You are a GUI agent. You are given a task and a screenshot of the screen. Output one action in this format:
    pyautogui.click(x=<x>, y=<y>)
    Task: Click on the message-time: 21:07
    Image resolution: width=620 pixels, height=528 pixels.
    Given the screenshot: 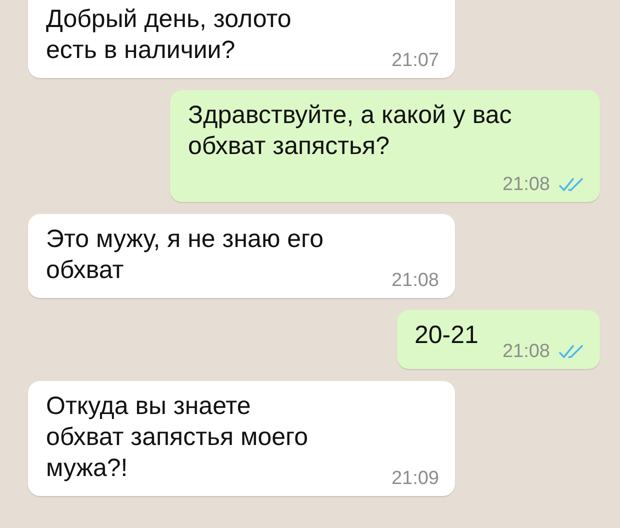 What is the action you would take?
    pyautogui.click(x=415, y=61)
    